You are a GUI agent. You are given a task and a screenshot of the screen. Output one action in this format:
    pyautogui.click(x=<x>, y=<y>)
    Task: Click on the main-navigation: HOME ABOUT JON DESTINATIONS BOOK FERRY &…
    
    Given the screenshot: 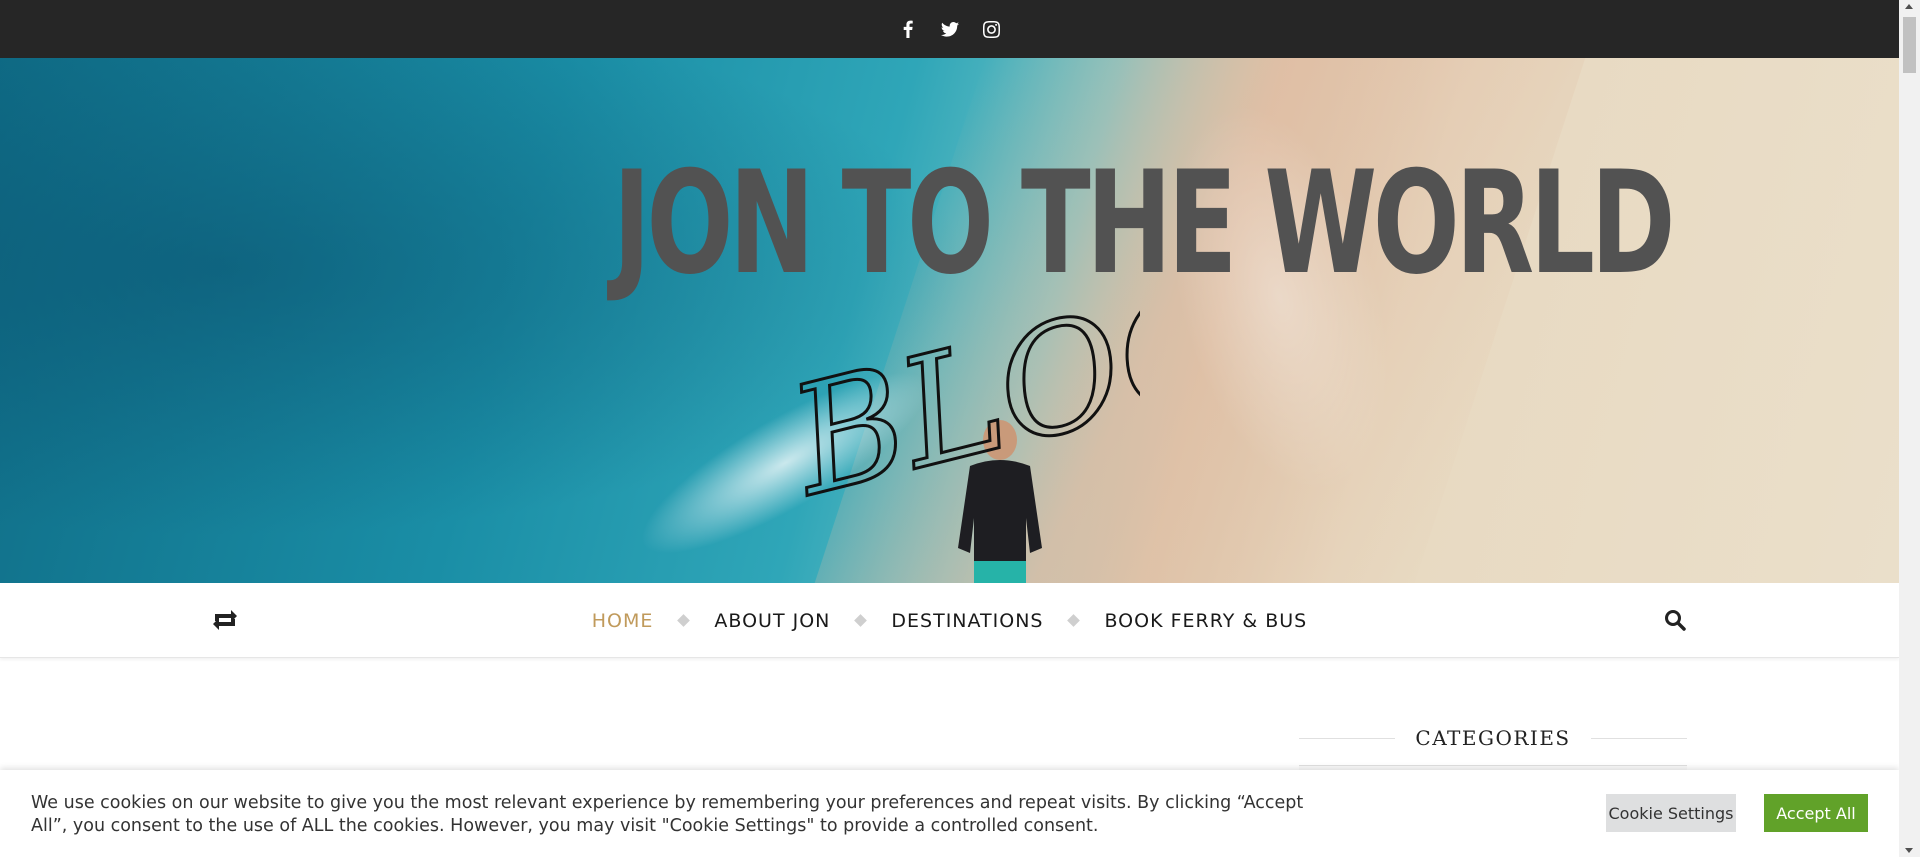 What is the action you would take?
    pyautogui.click(x=949, y=620)
    